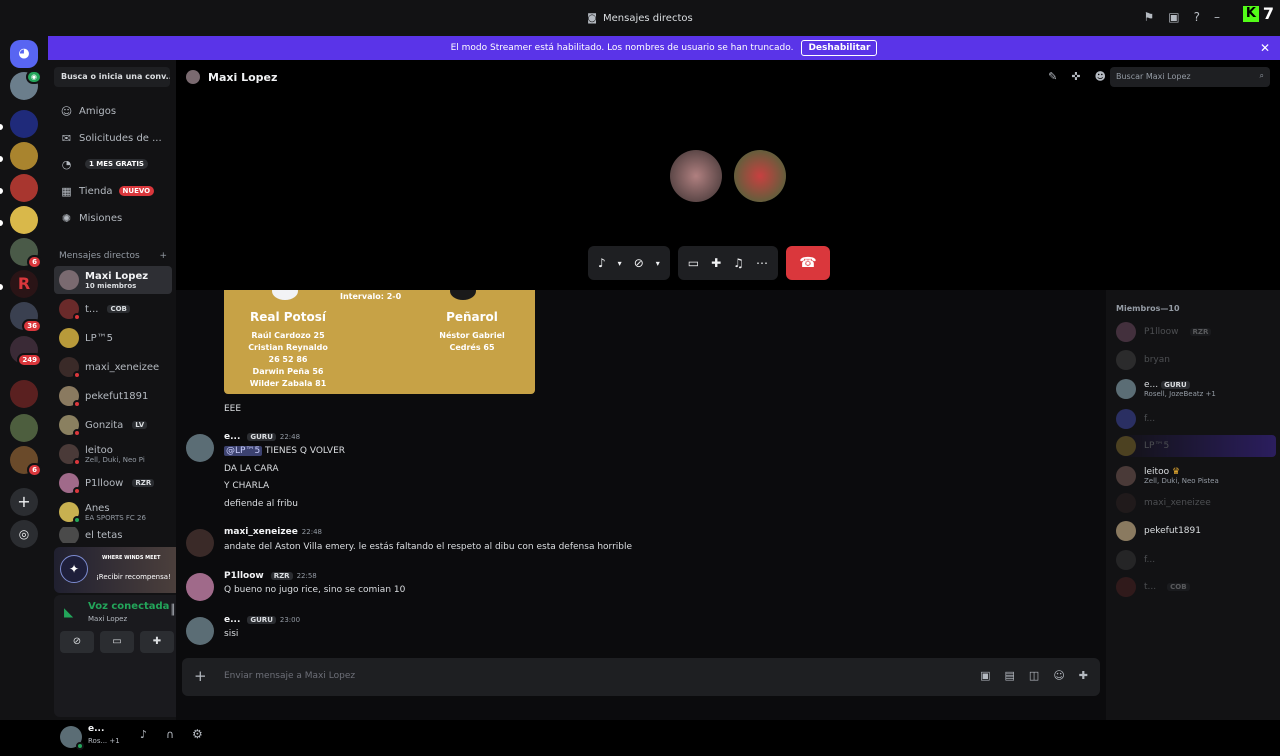  Describe the element at coordinates (26, 461) in the screenshot. I see `server-folder-icon: 6` at that location.